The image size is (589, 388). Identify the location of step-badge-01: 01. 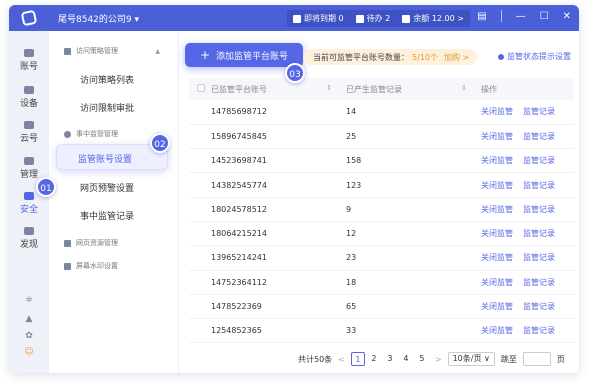
(46, 187).